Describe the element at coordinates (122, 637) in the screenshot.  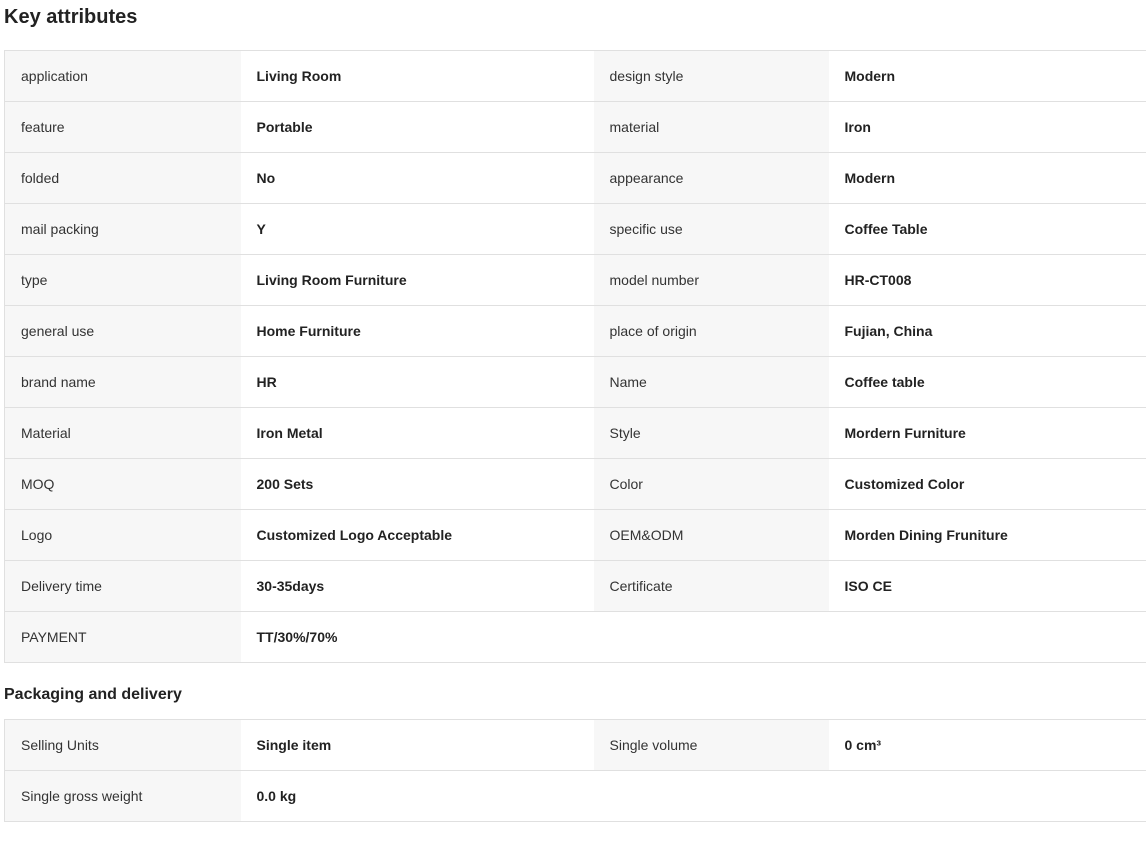
I see `attribute-label: PAYMENT` at that location.